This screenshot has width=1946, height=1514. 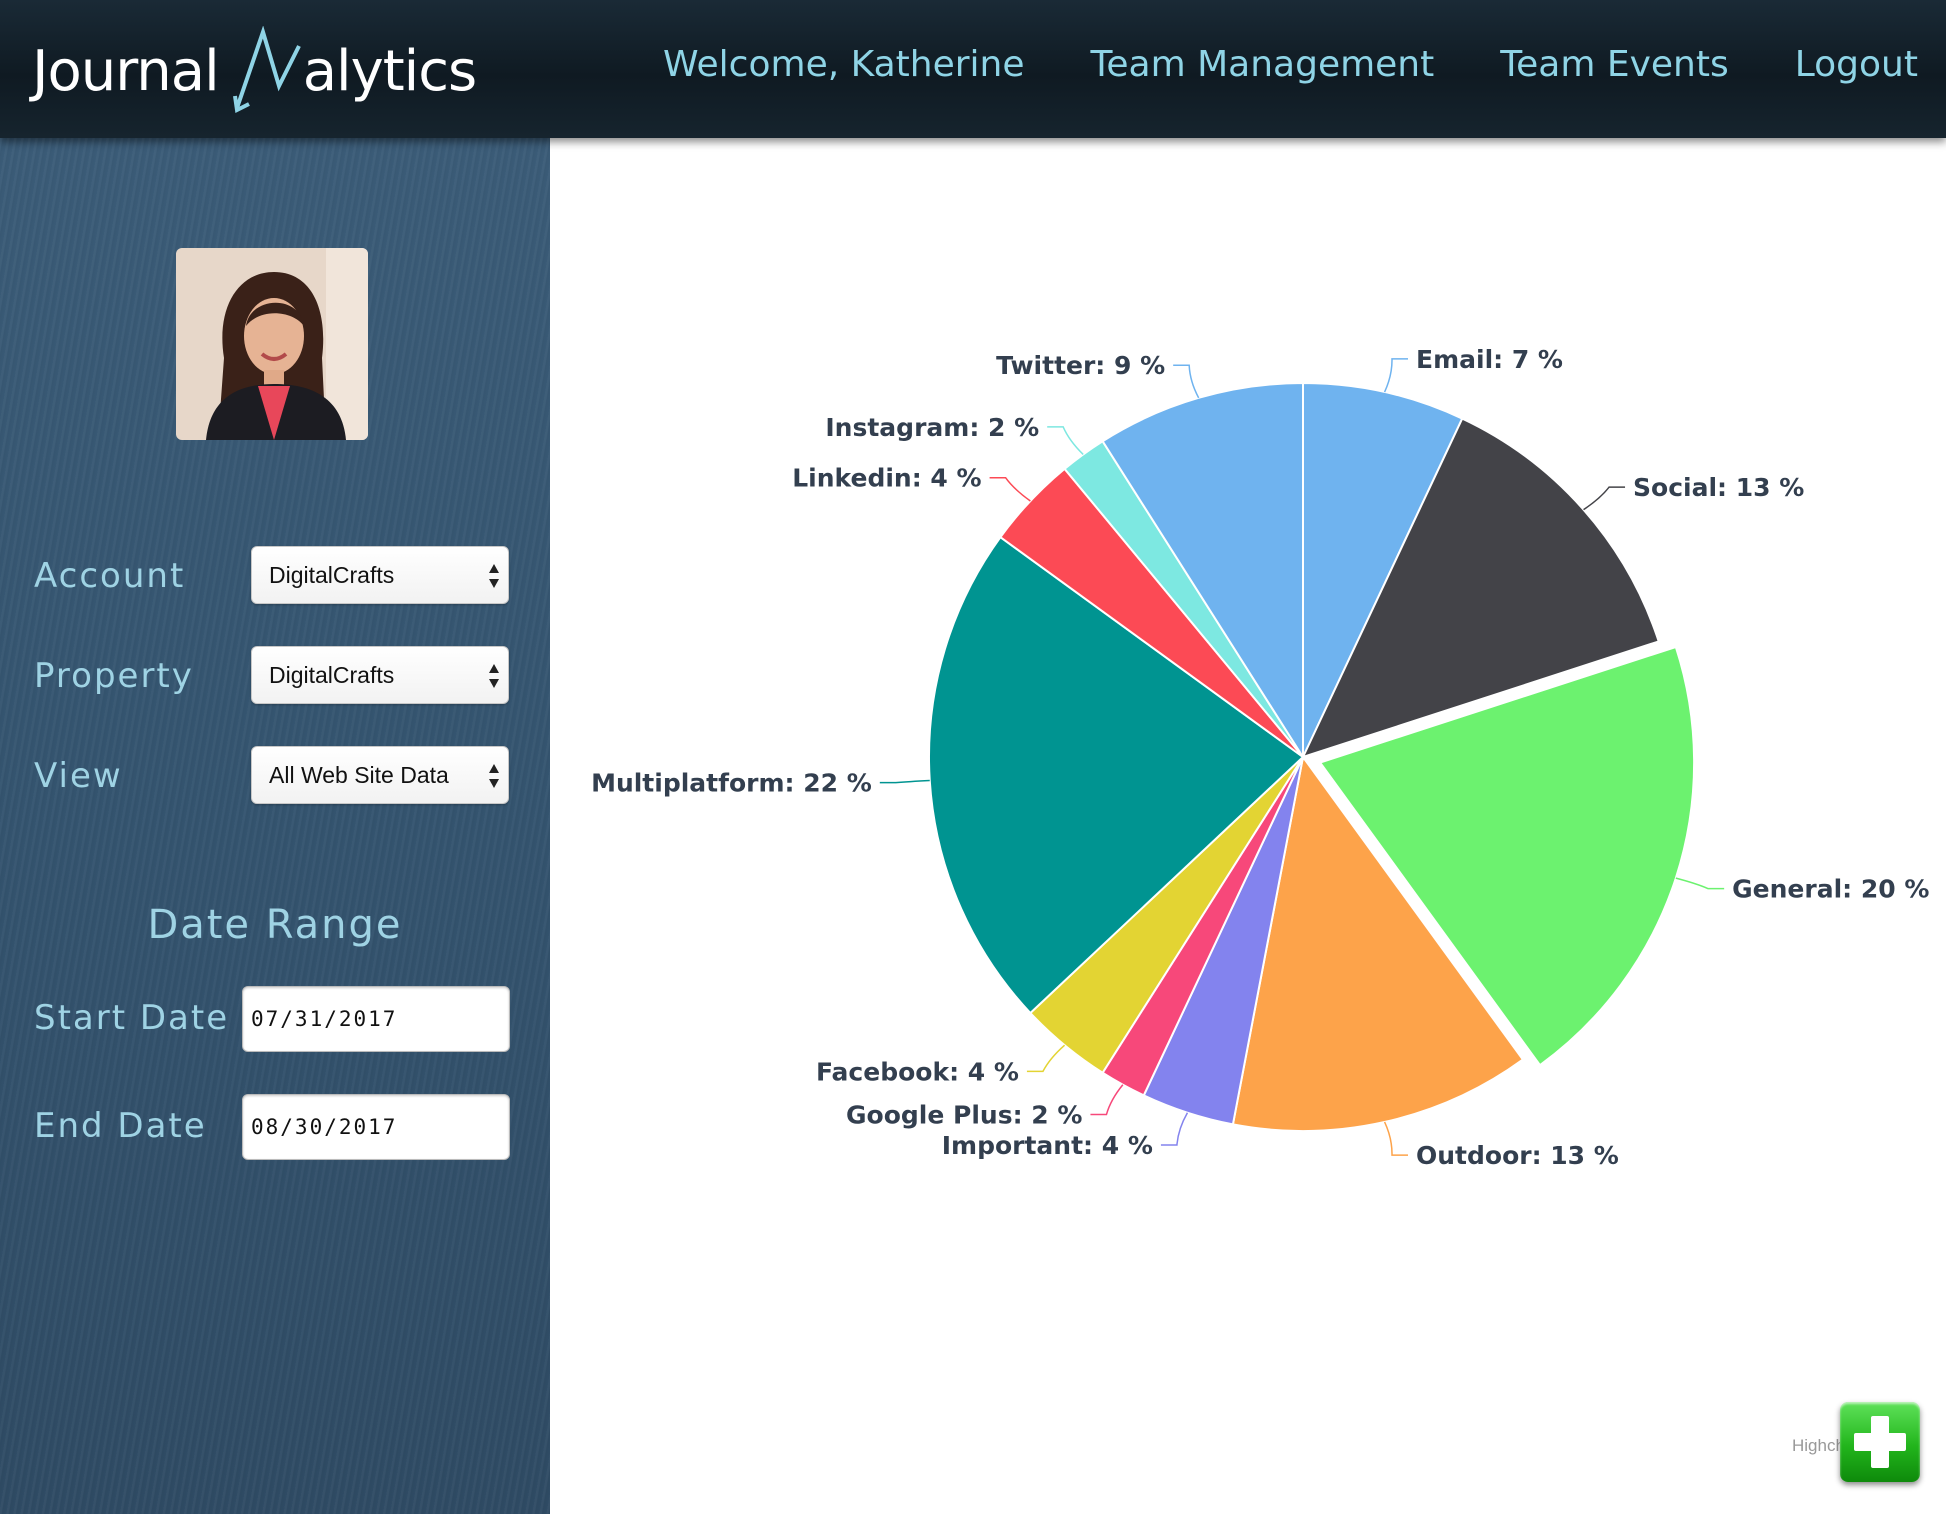 I want to click on logo-word-left: Journal, so click(x=126, y=71).